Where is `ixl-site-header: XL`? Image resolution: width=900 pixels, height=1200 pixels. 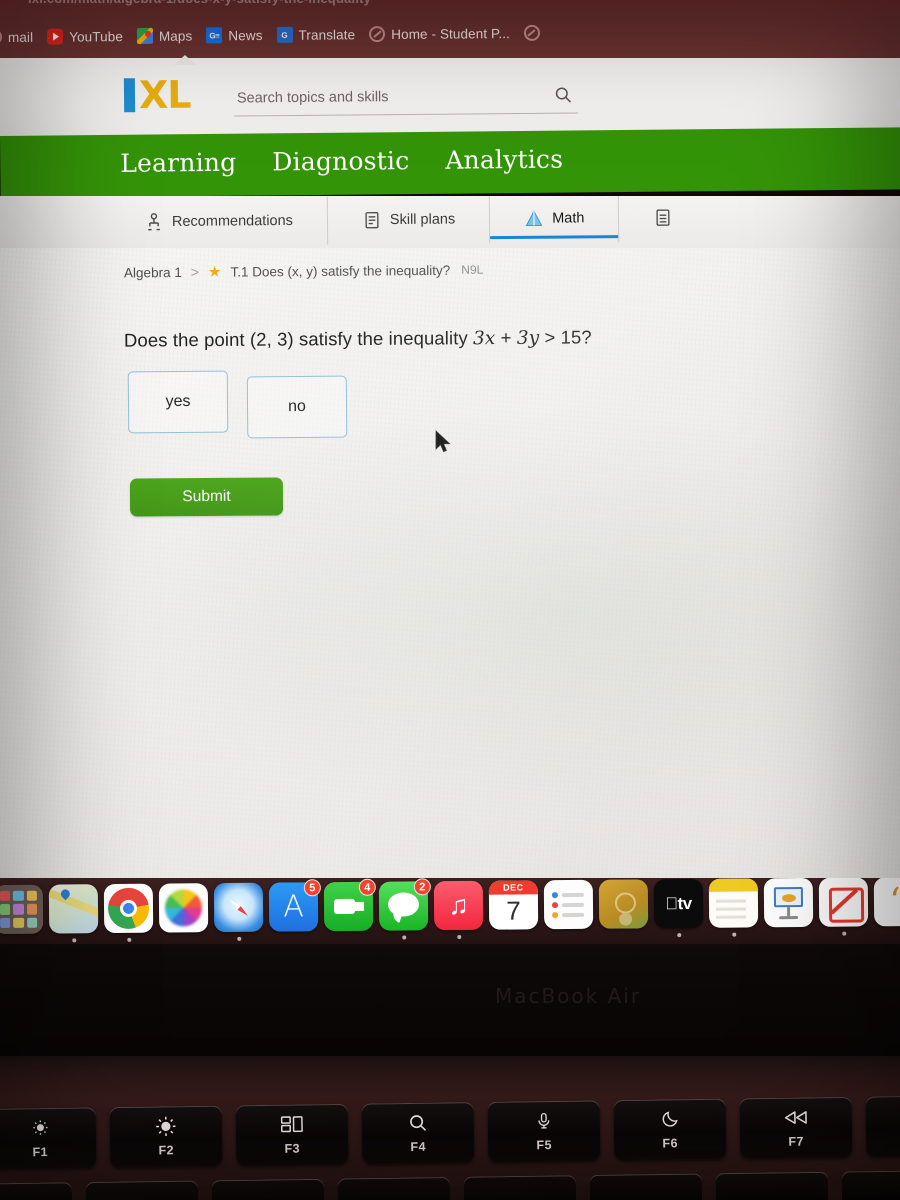 ixl-site-header: XL is located at coordinates (450, 97).